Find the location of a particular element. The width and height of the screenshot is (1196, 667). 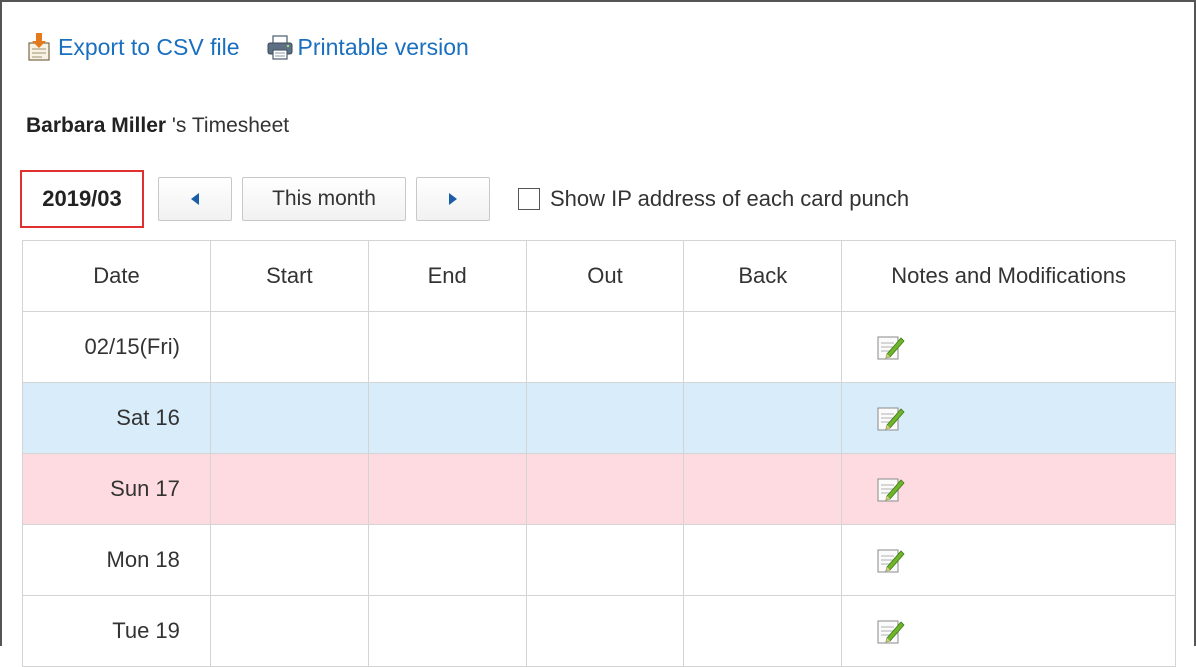

previous-month-button is located at coordinates (195, 199).